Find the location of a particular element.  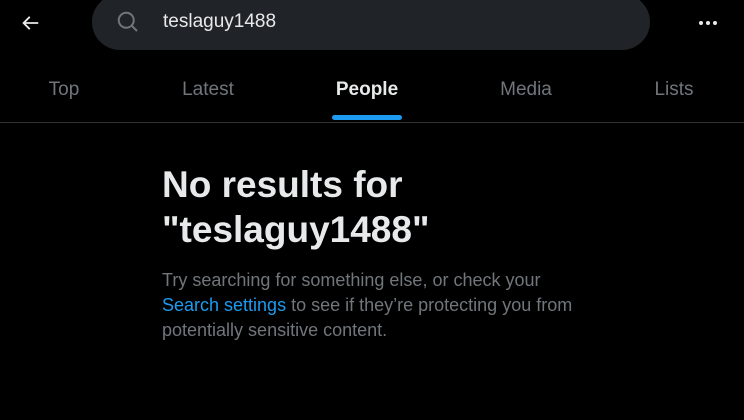

more-options-button is located at coordinates (708, 23).